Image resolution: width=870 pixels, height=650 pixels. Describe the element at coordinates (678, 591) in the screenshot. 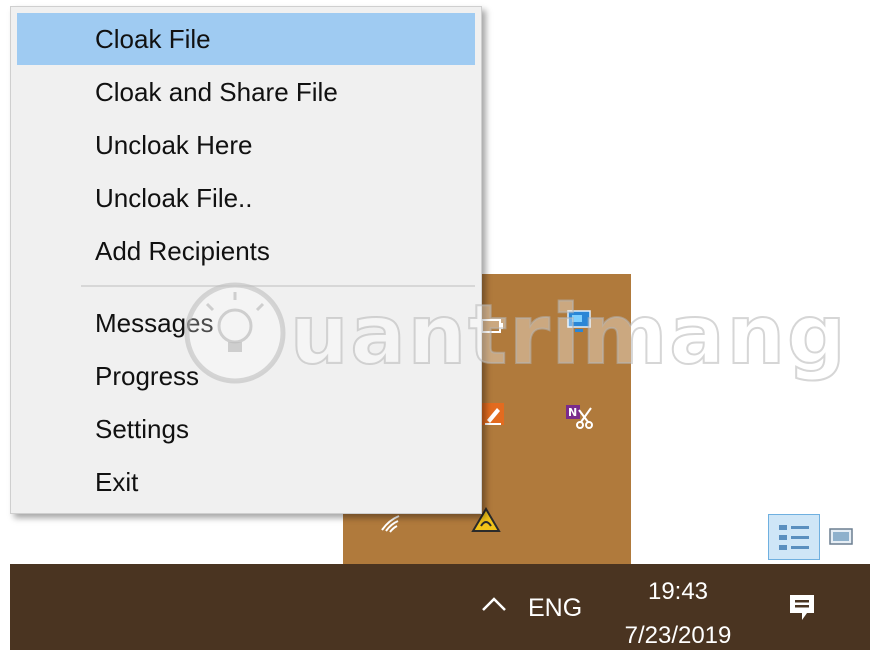

I see `clock-time: 19:43` at that location.